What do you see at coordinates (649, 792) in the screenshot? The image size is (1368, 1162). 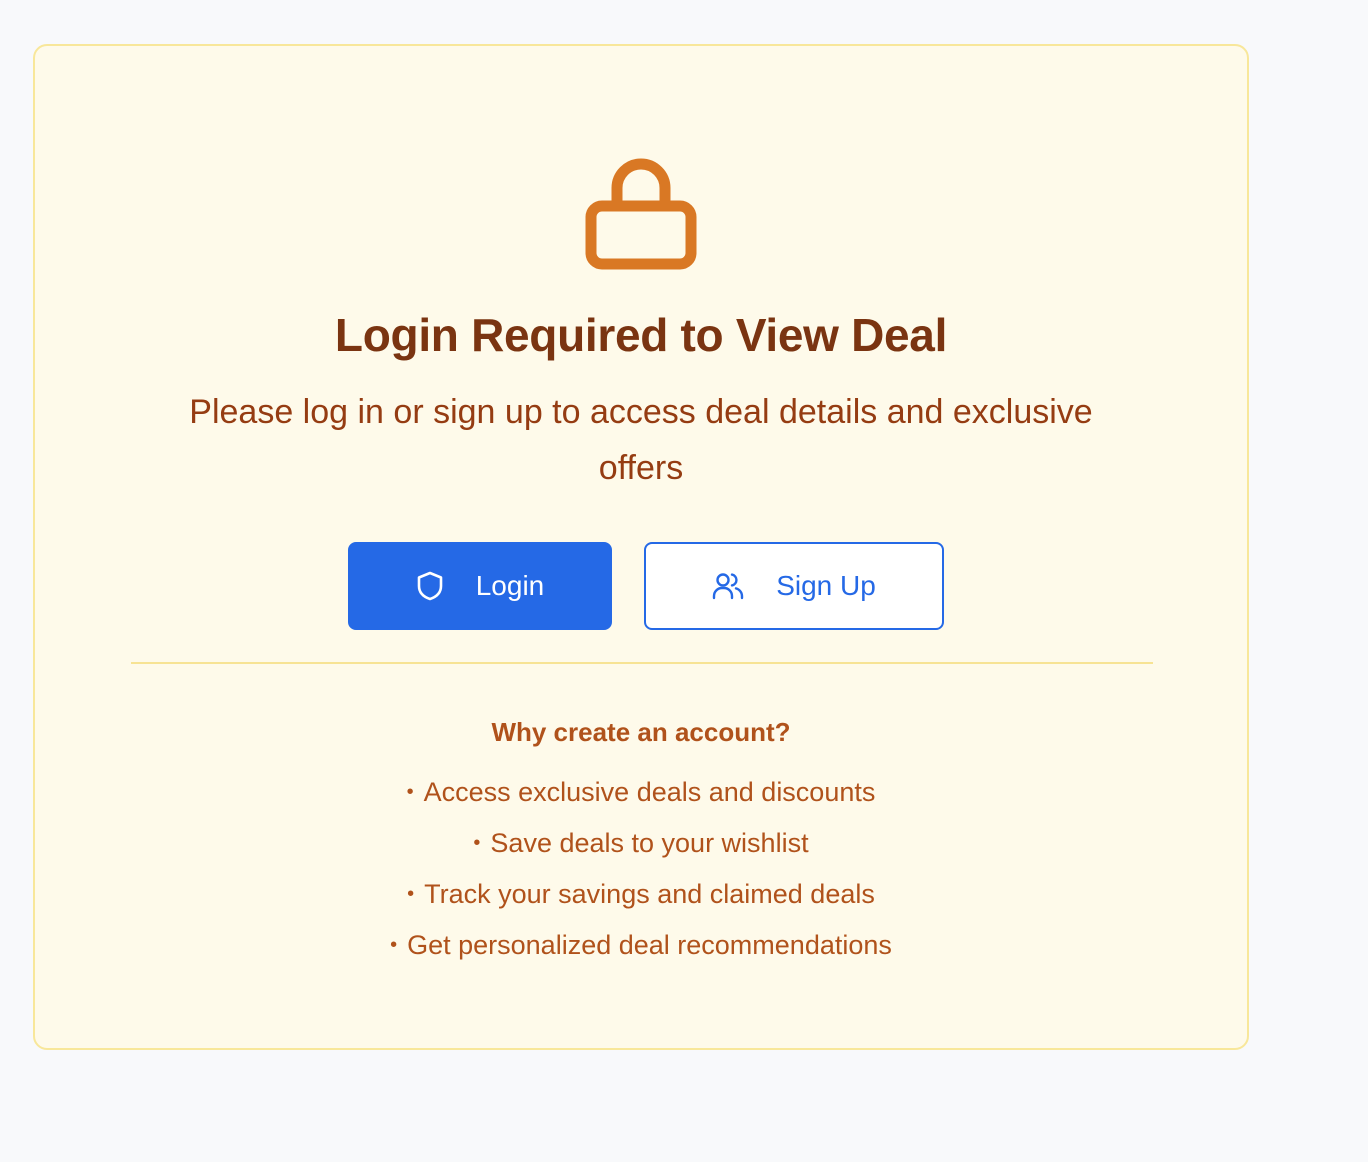 I see `benefit-text: Access exclusive deals and discounts` at bounding box center [649, 792].